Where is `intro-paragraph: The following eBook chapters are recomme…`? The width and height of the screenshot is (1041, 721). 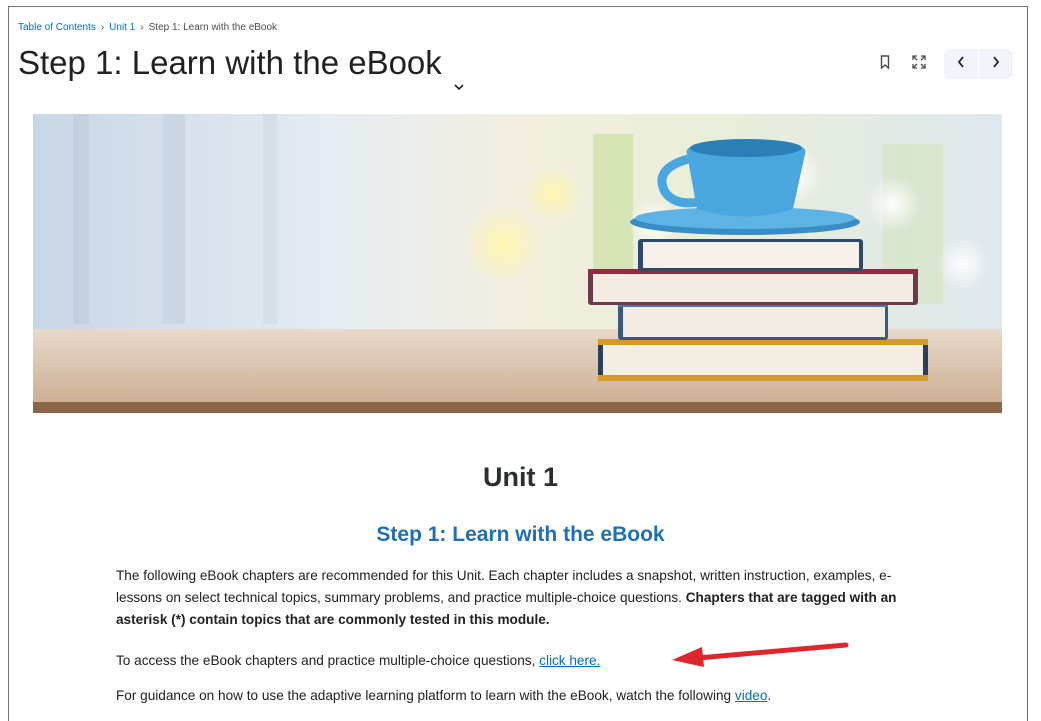
intro-paragraph: The following eBook chapters are recomme… is located at coordinates (516, 598).